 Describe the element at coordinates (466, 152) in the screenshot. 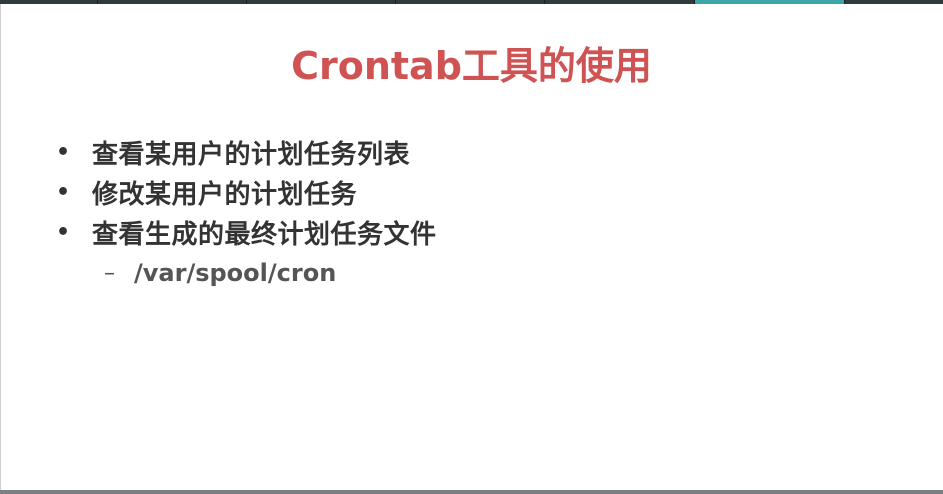

I see `bullet-item: • 查看某用户的计划任务列表` at that location.